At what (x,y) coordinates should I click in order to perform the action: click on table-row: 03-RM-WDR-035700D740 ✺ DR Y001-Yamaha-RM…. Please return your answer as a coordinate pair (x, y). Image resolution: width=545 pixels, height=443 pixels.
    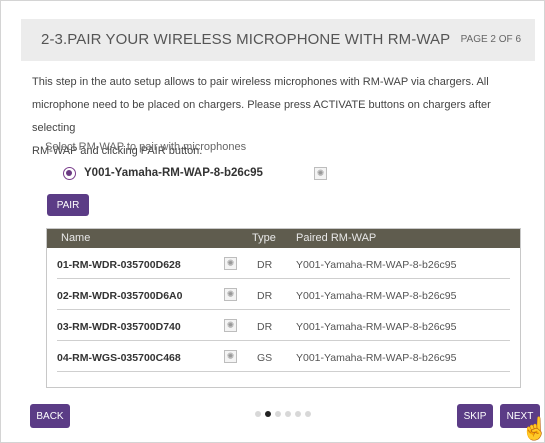
    Looking at the image, I should click on (283, 325).